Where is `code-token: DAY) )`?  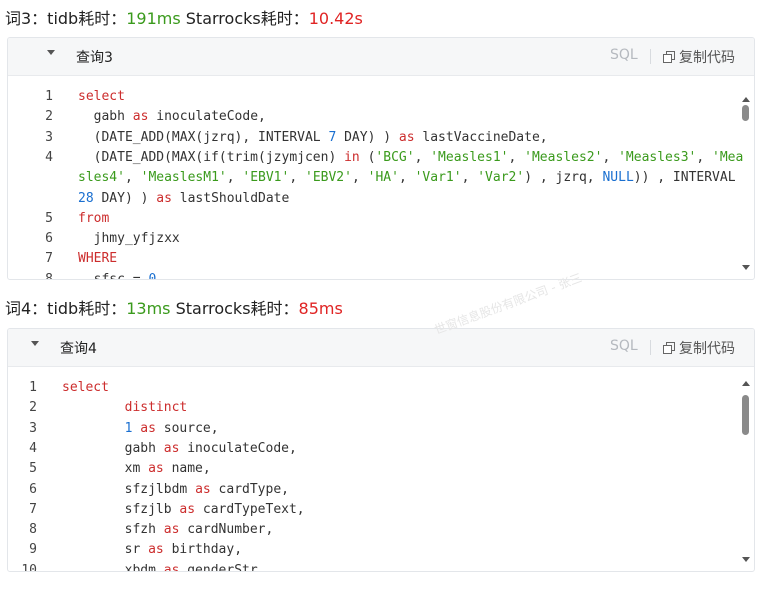
code-token: DAY) ) is located at coordinates (125, 198).